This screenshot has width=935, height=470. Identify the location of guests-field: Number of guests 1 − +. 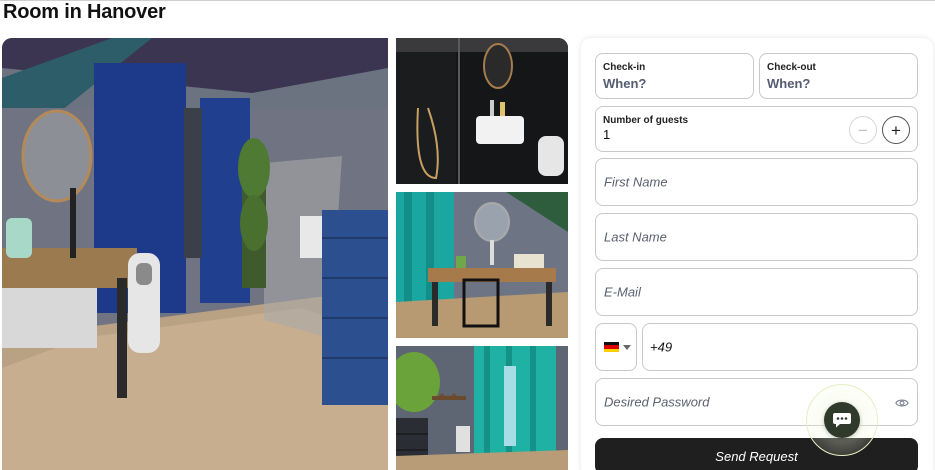
(756, 129).